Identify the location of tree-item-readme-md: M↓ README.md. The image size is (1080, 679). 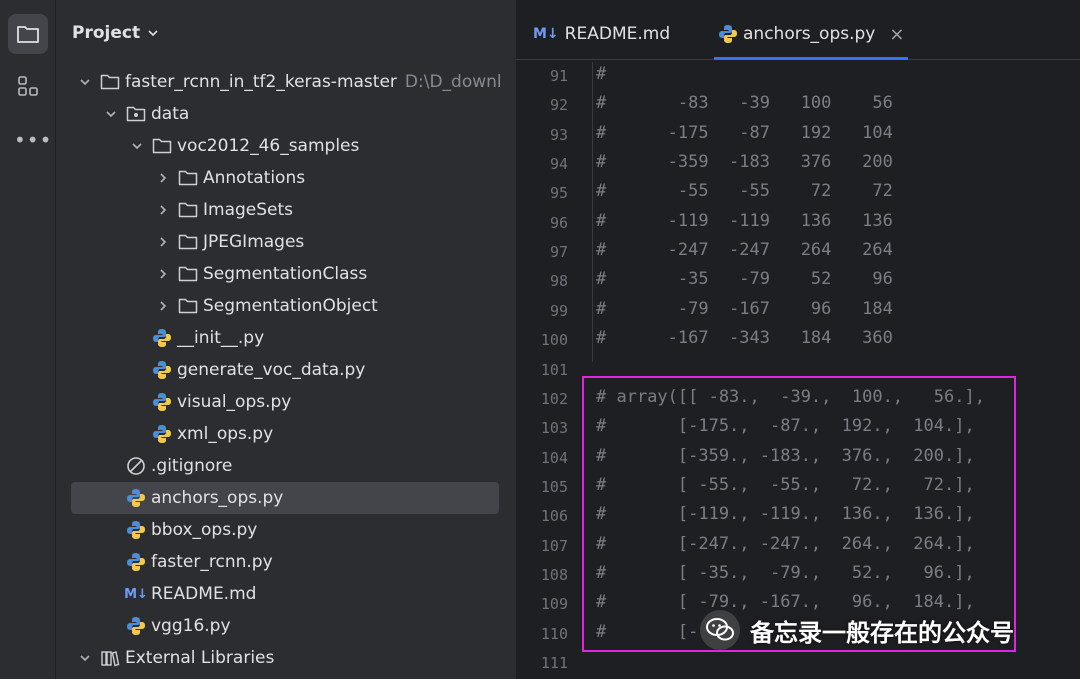
(286, 594).